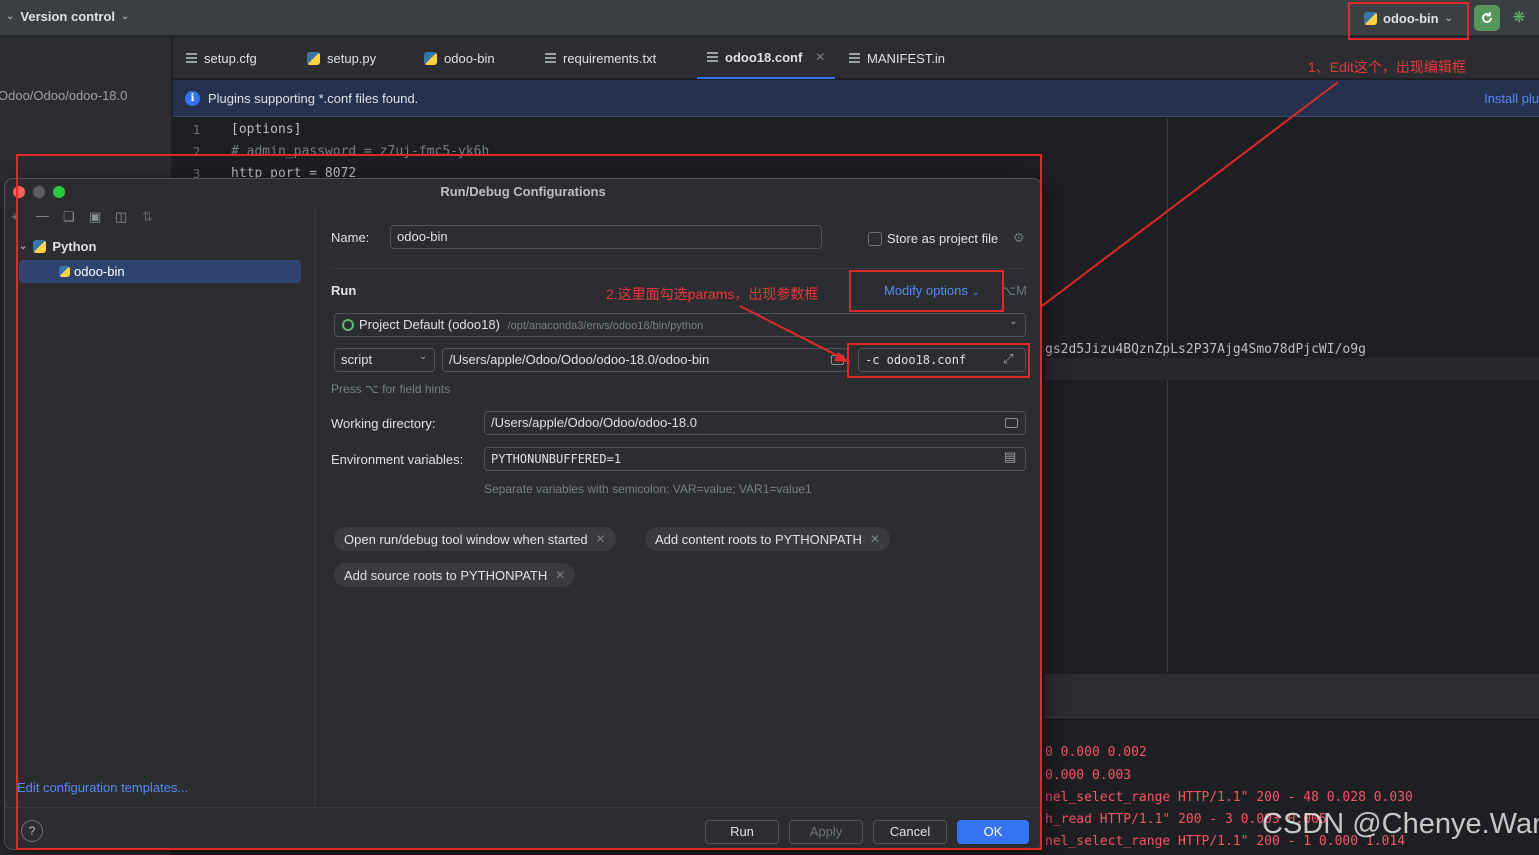 This screenshot has width=1539, height=855. I want to click on modify-options-label: Modify options, so click(926, 290).